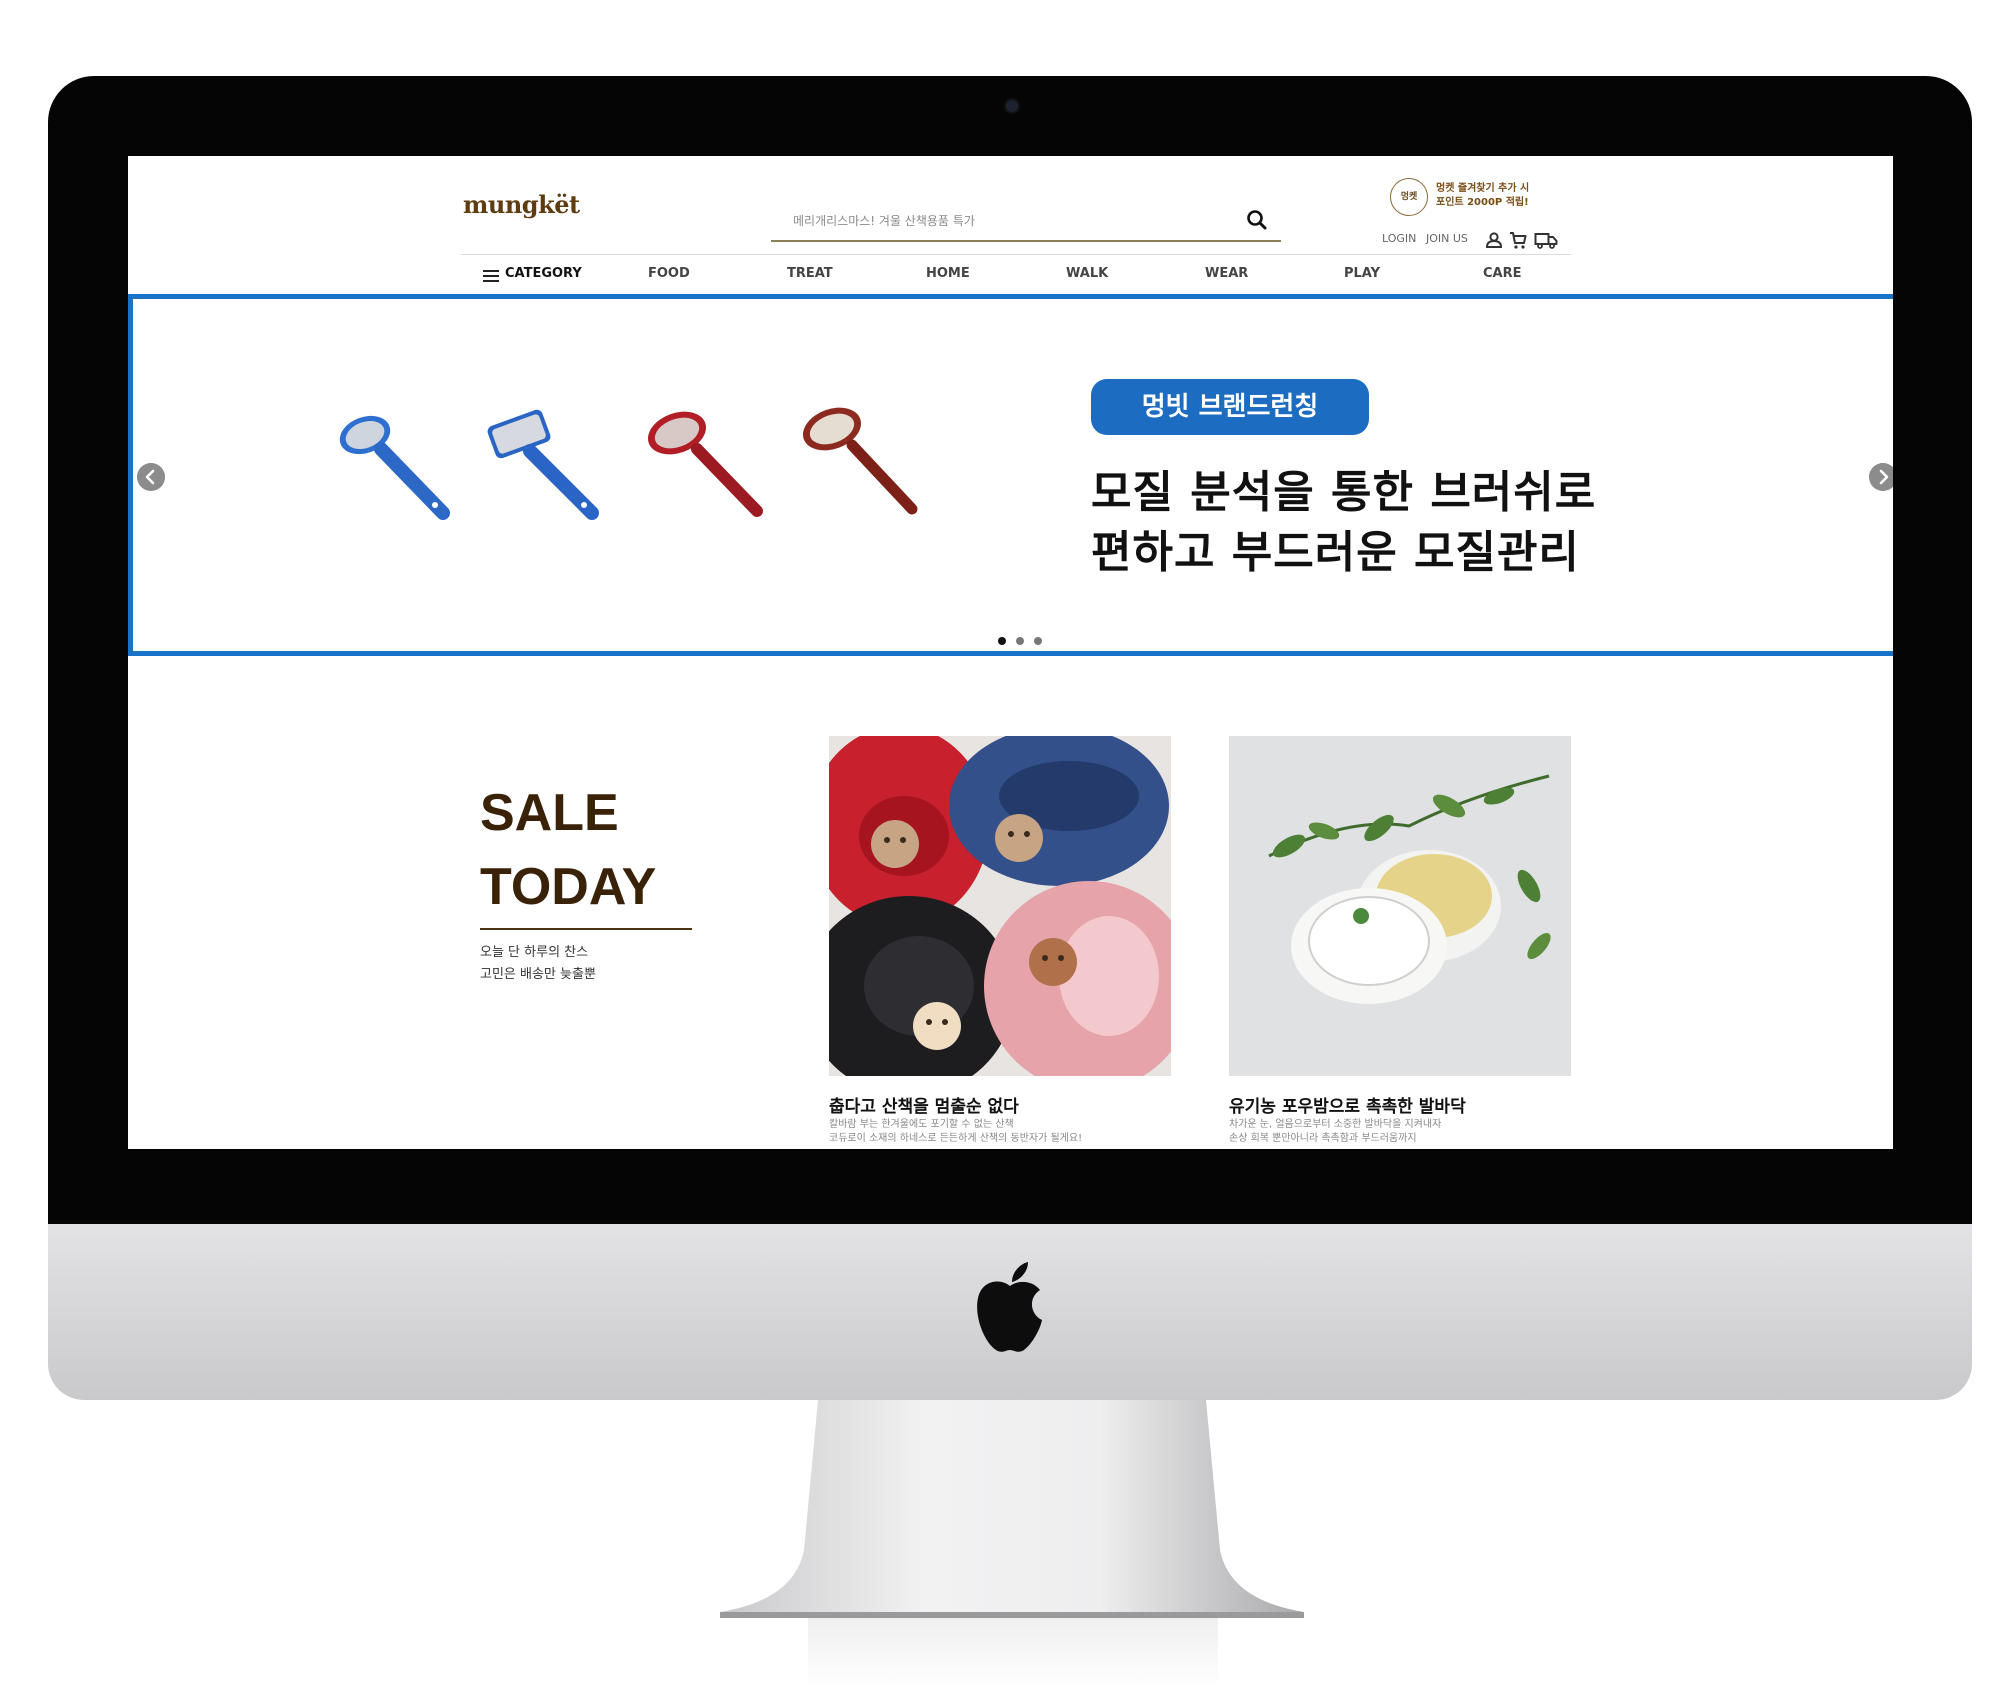 The image size is (2004, 1698). I want to click on promo-line2: 포인트 2000P 적립!, so click(1482, 202).